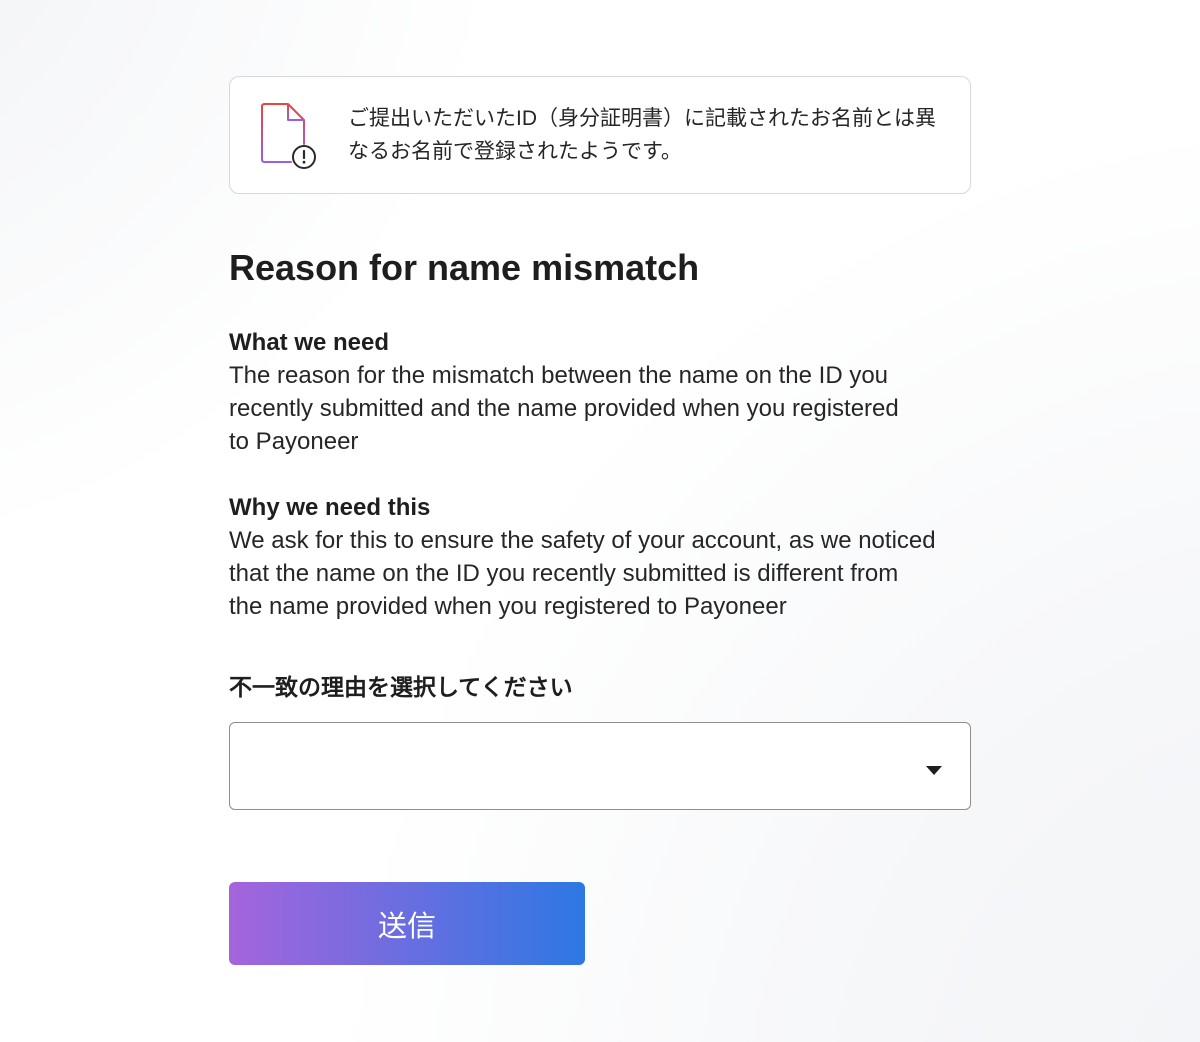  What do you see at coordinates (464, 267) in the screenshot?
I see `page-title: Reason for name mismatch` at bounding box center [464, 267].